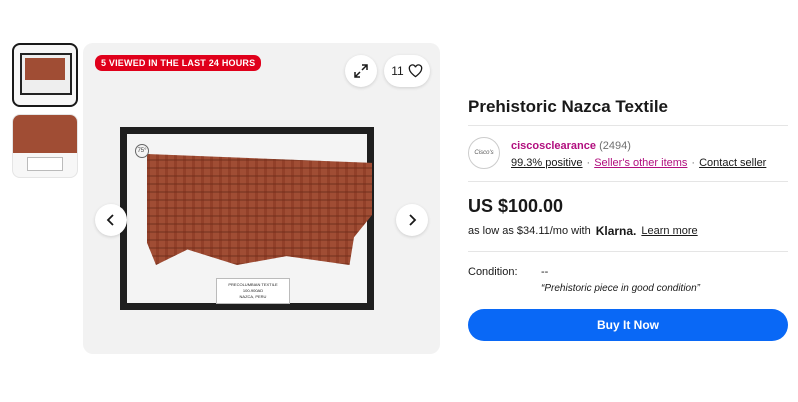 The height and width of the screenshot is (402, 798). I want to click on condition-note-text: Prehistoric piece in good condition, so click(620, 288).